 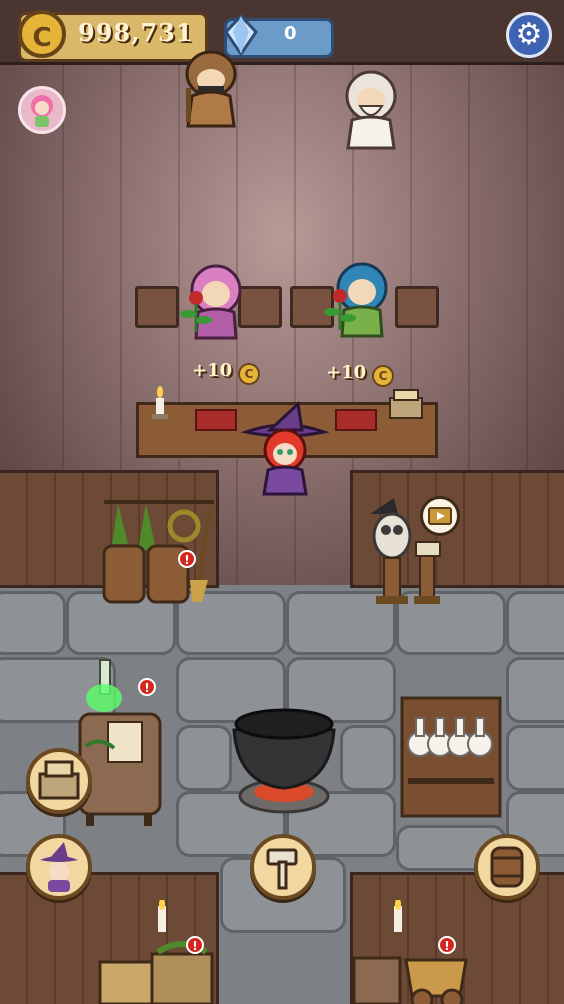 I want to click on barrel-icon, so click(x=507, y=867).